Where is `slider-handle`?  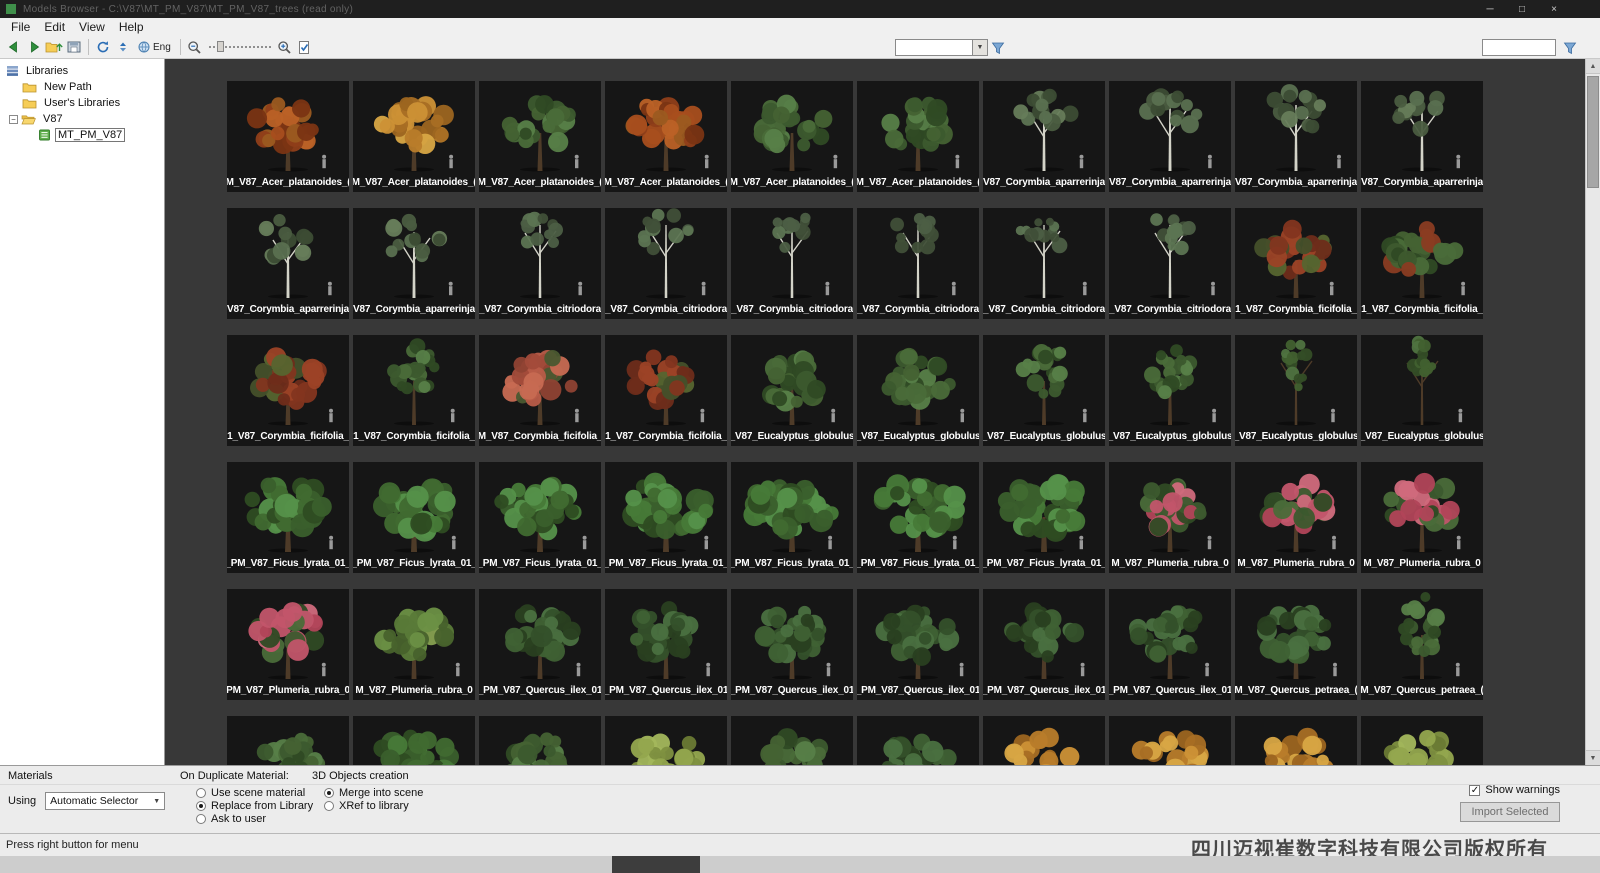 slider-handle is located at coordinates (220, 46).